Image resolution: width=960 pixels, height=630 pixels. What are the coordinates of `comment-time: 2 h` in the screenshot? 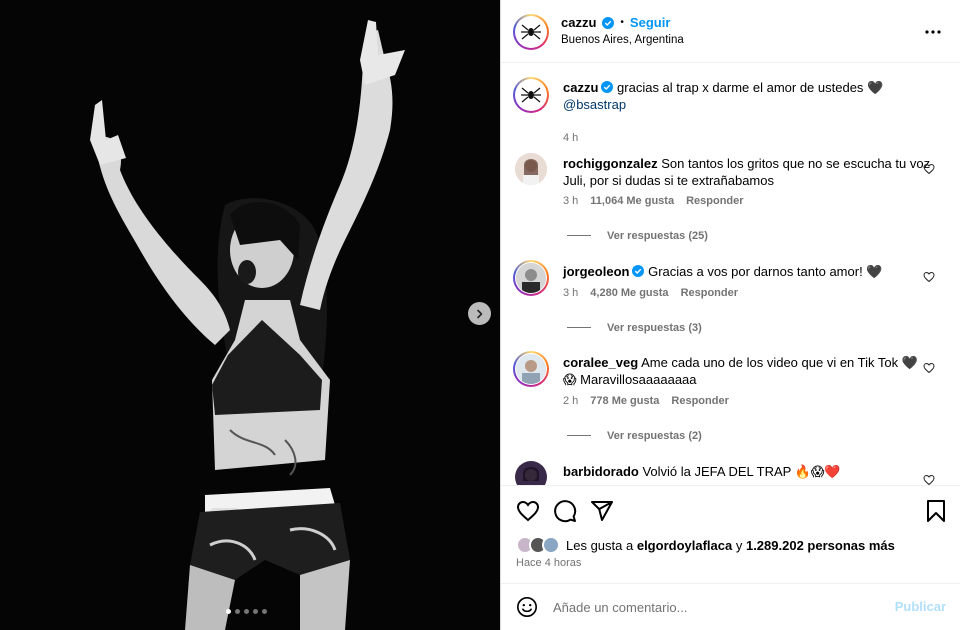 It's located at (571, 401).